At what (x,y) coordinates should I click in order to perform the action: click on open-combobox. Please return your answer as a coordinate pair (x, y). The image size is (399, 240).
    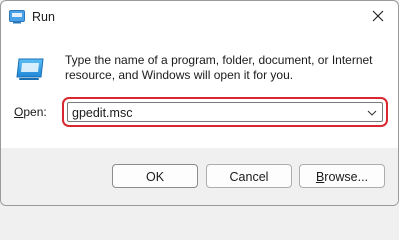
    Looking at the image, I should click on (225, 112).